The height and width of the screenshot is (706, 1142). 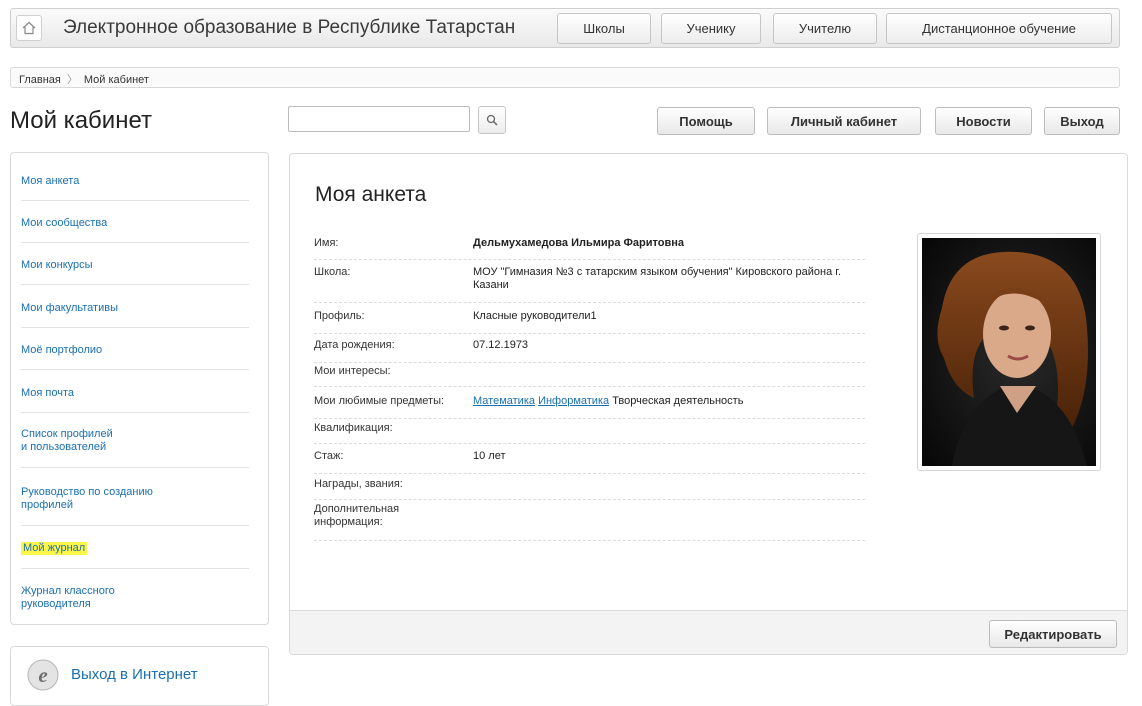 What do you see at coordinates (135, 604) in the screenshot?
I see `sidebar-item-class-teacher-journal: Журнал классного руководителя` at bounding box center [135, 604].